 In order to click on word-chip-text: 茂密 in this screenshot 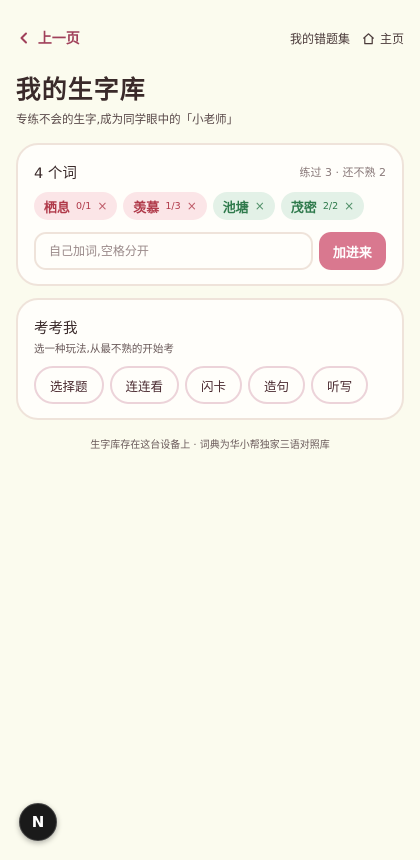, I will do `click(303, 208)`.